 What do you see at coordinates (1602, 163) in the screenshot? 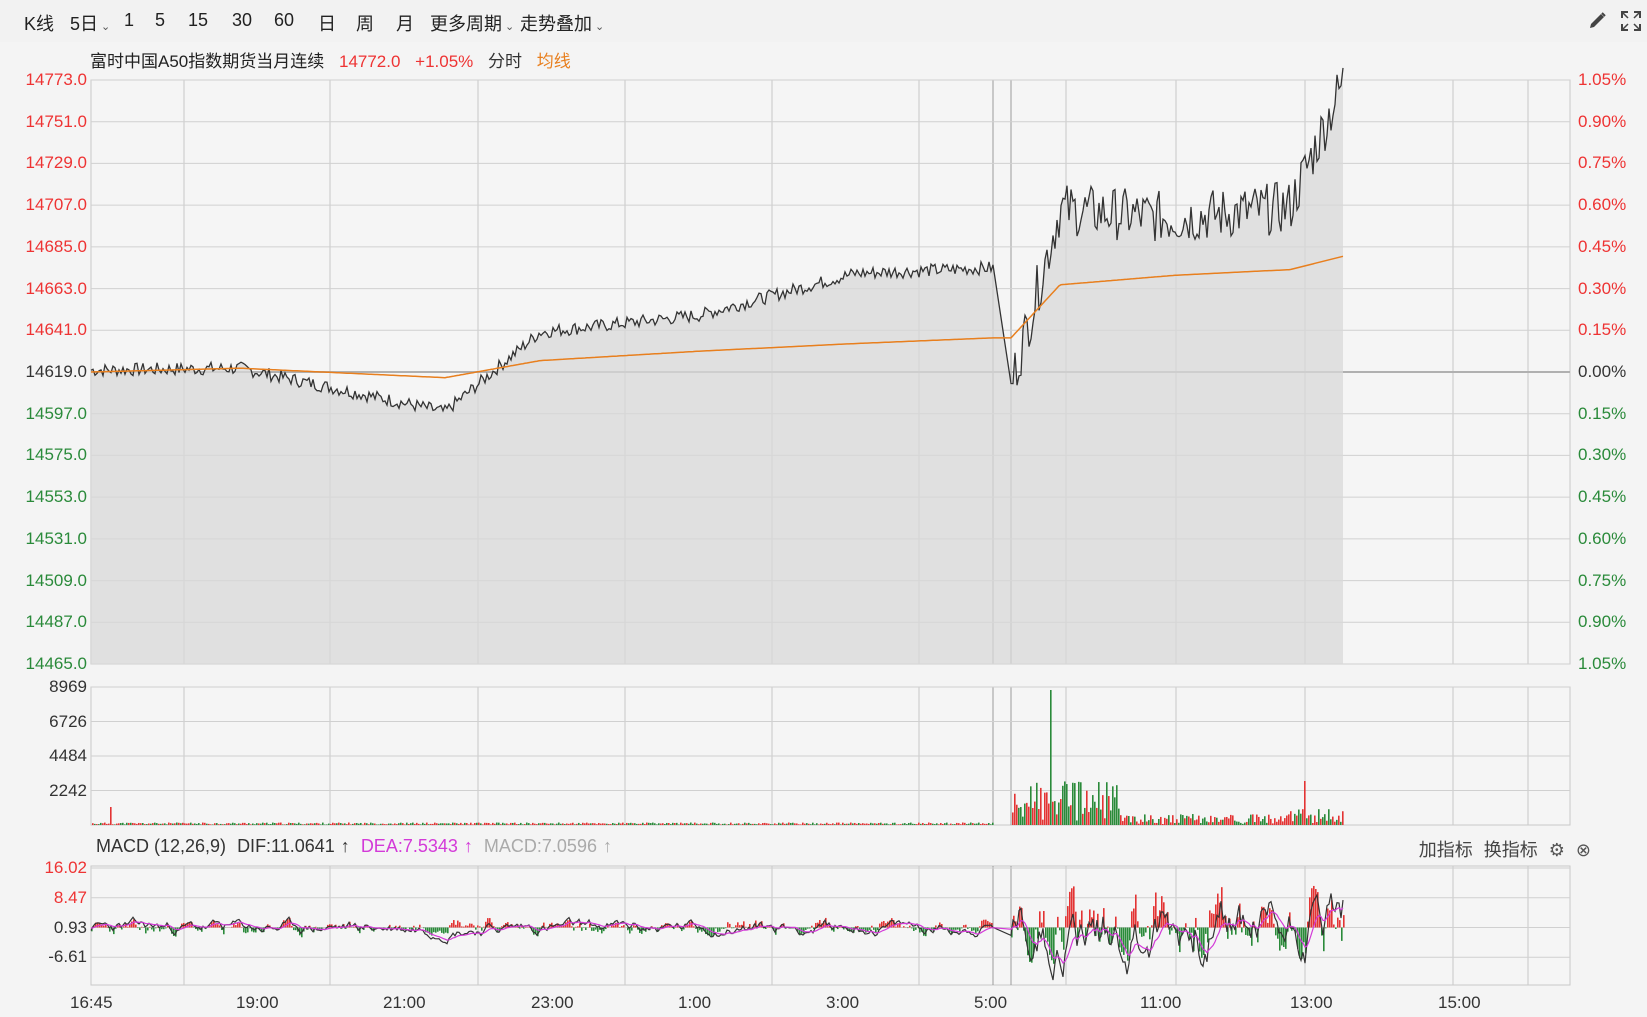
I see `percent-axis-label: 0.75%` at bounding box center [1602, 163].